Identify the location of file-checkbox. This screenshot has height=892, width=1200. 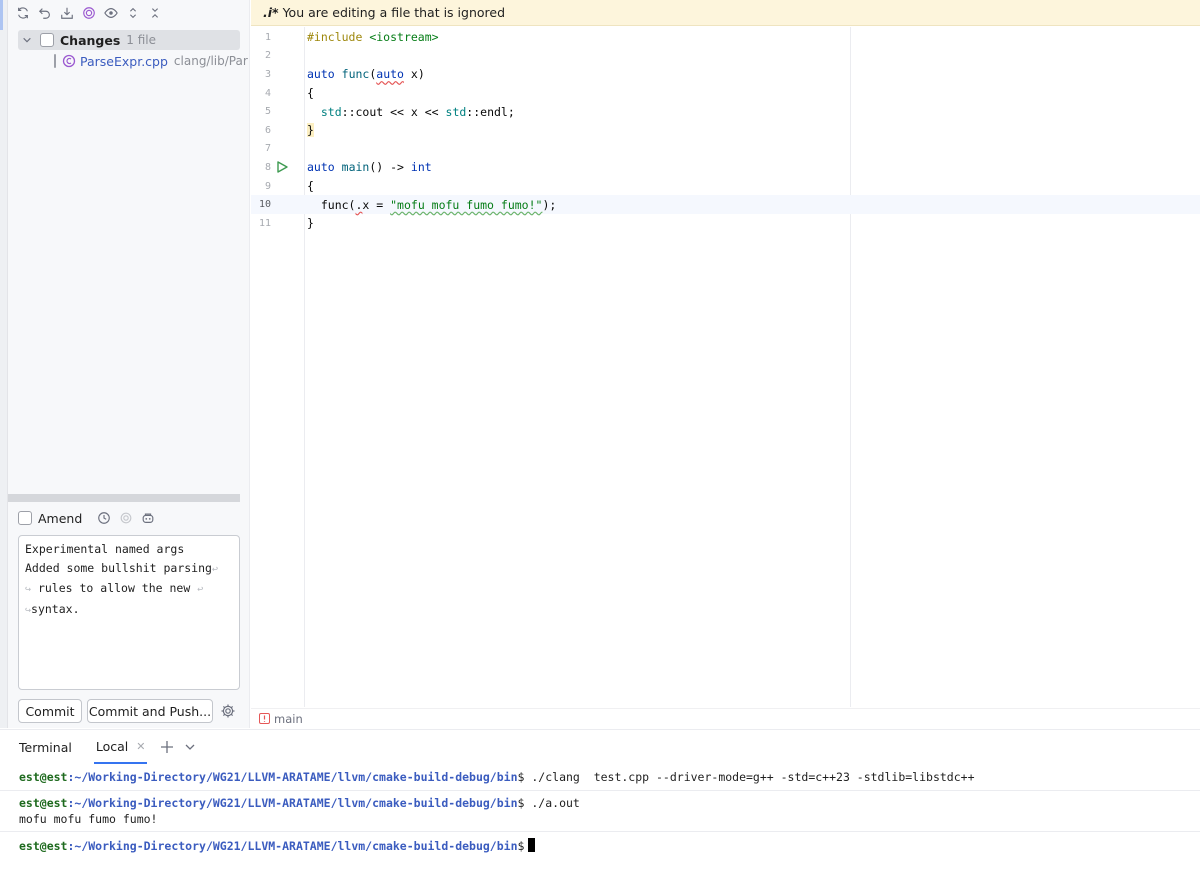
(55, 61).